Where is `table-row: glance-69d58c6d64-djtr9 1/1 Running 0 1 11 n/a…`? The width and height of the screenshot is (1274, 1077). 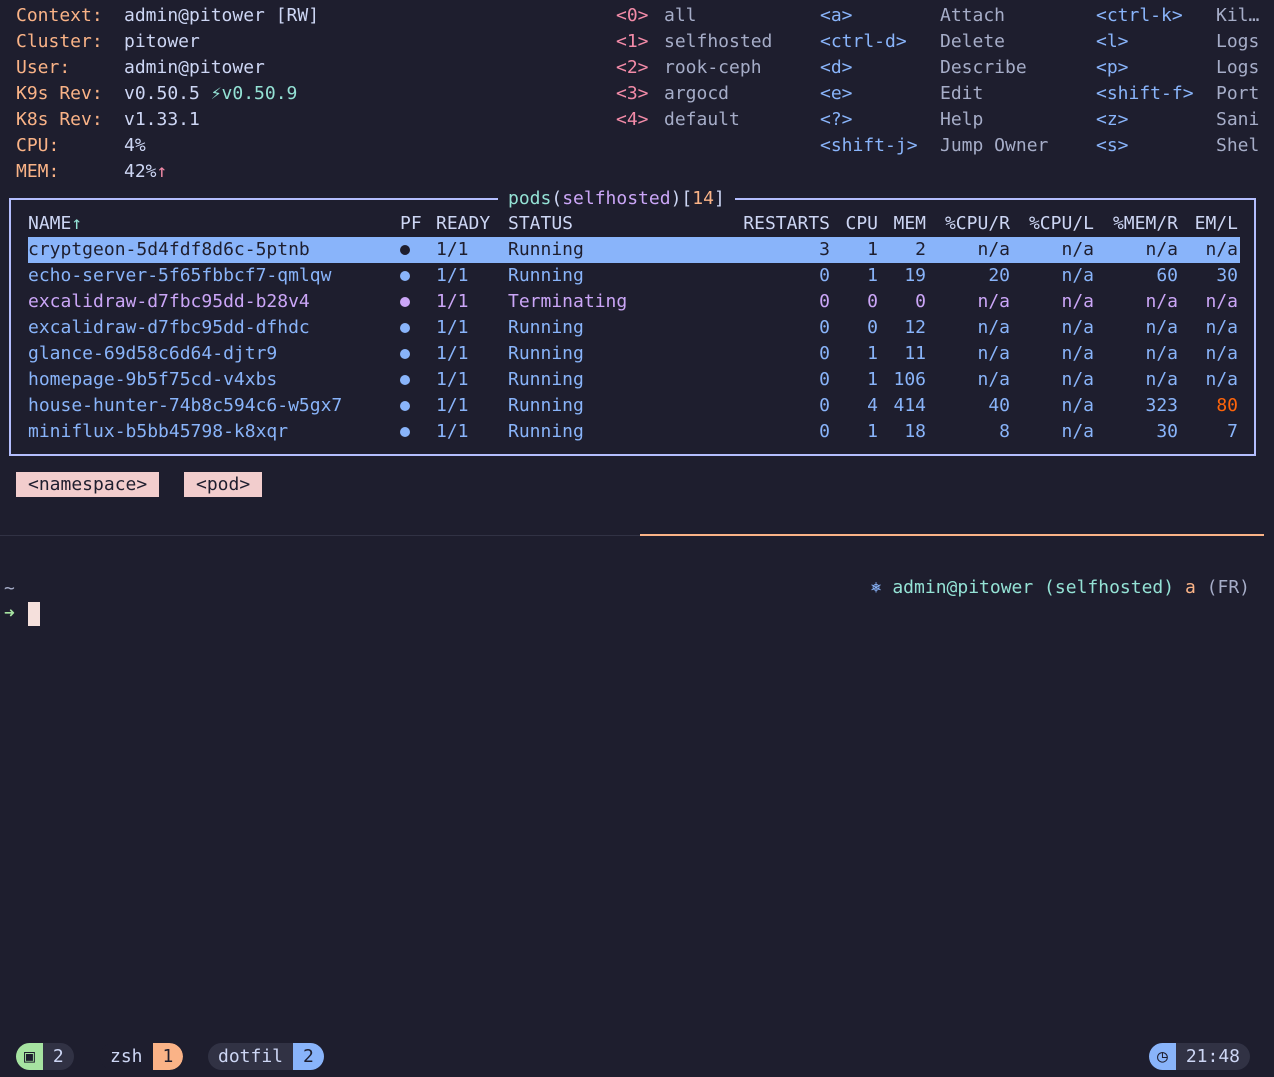 table-row: glance-69d58c6d64-djtr9 1/1 Running 0 1 11 n/a… is located at coordinates (634, 354).